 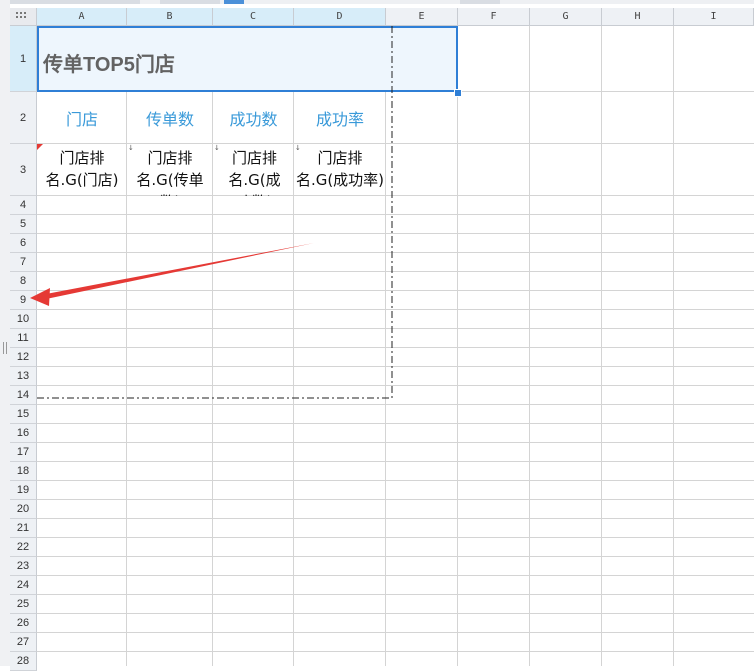 I want to click on header-cell-rate: 成功率, so click(x=340, y=118).